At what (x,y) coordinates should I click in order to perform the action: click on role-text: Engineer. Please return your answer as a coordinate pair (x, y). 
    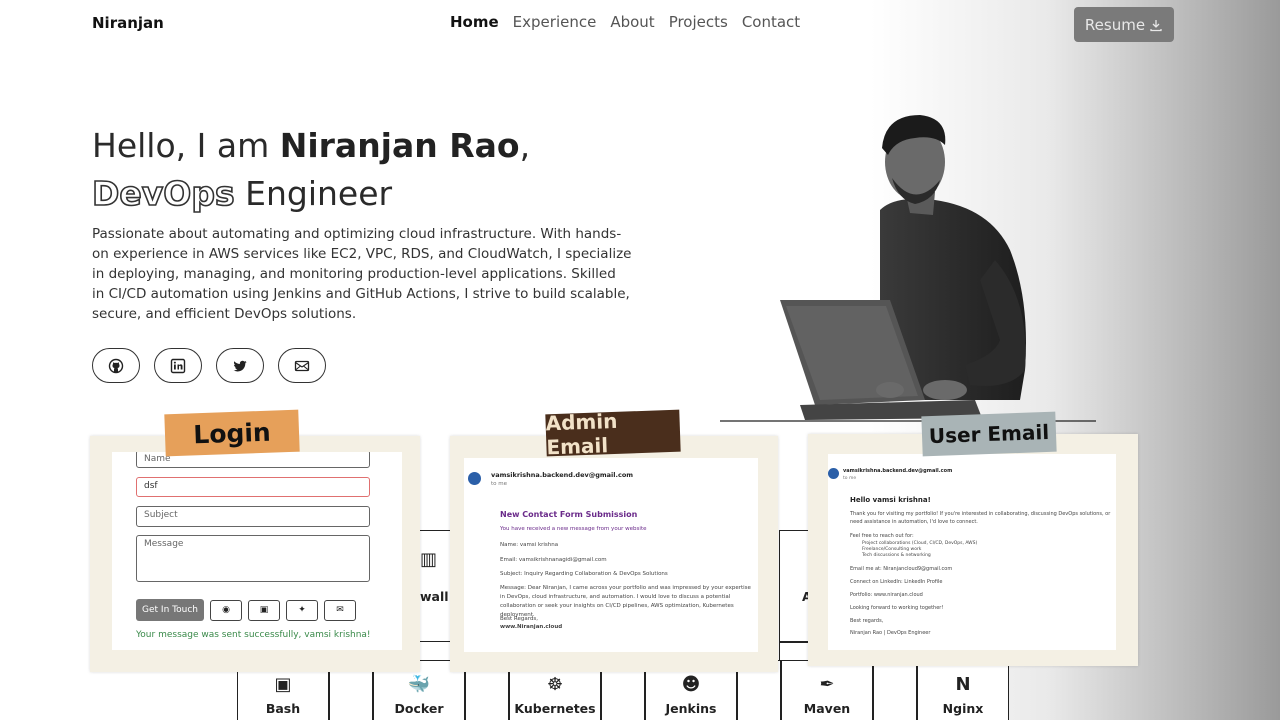
    Looking at the image, I should click on (319, 193).